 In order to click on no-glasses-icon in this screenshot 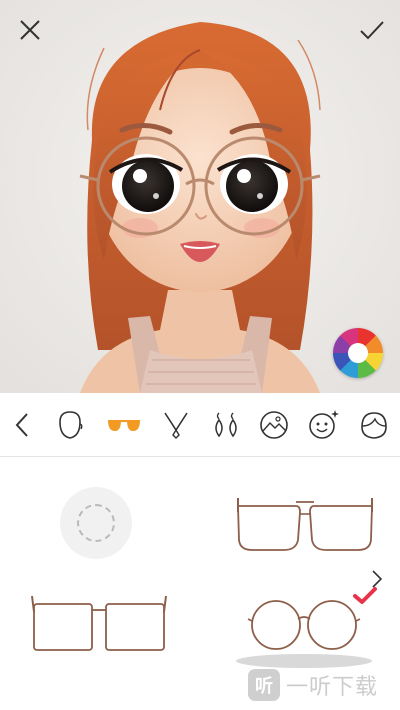, I will do `click(96, 523)`.